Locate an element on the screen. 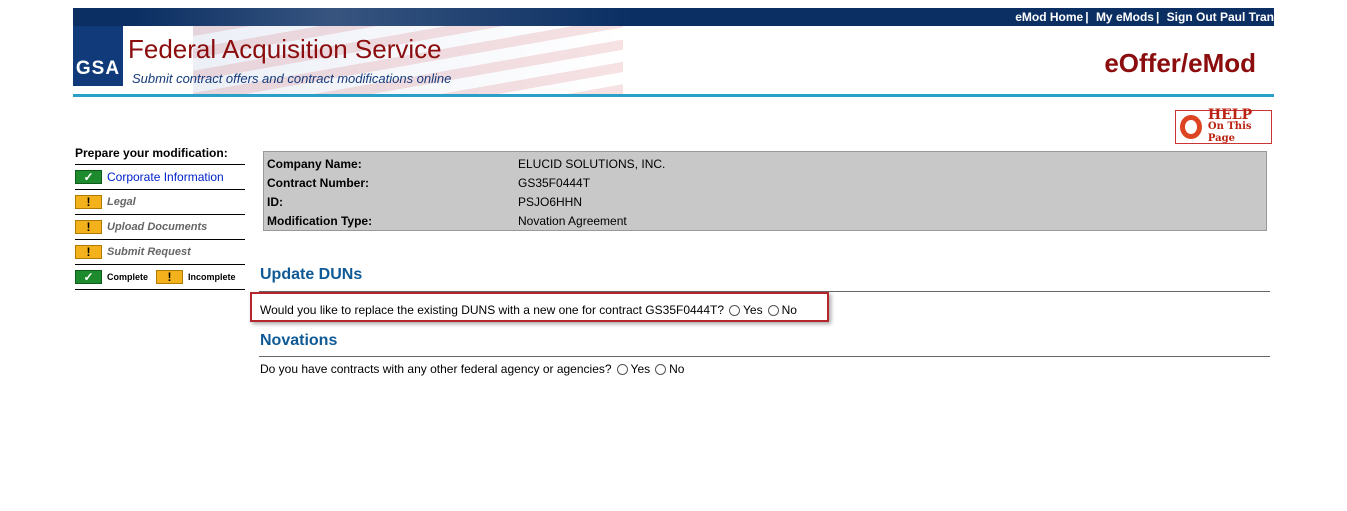  sidebar-item-label: Legal is located at coordinates (121, 202).